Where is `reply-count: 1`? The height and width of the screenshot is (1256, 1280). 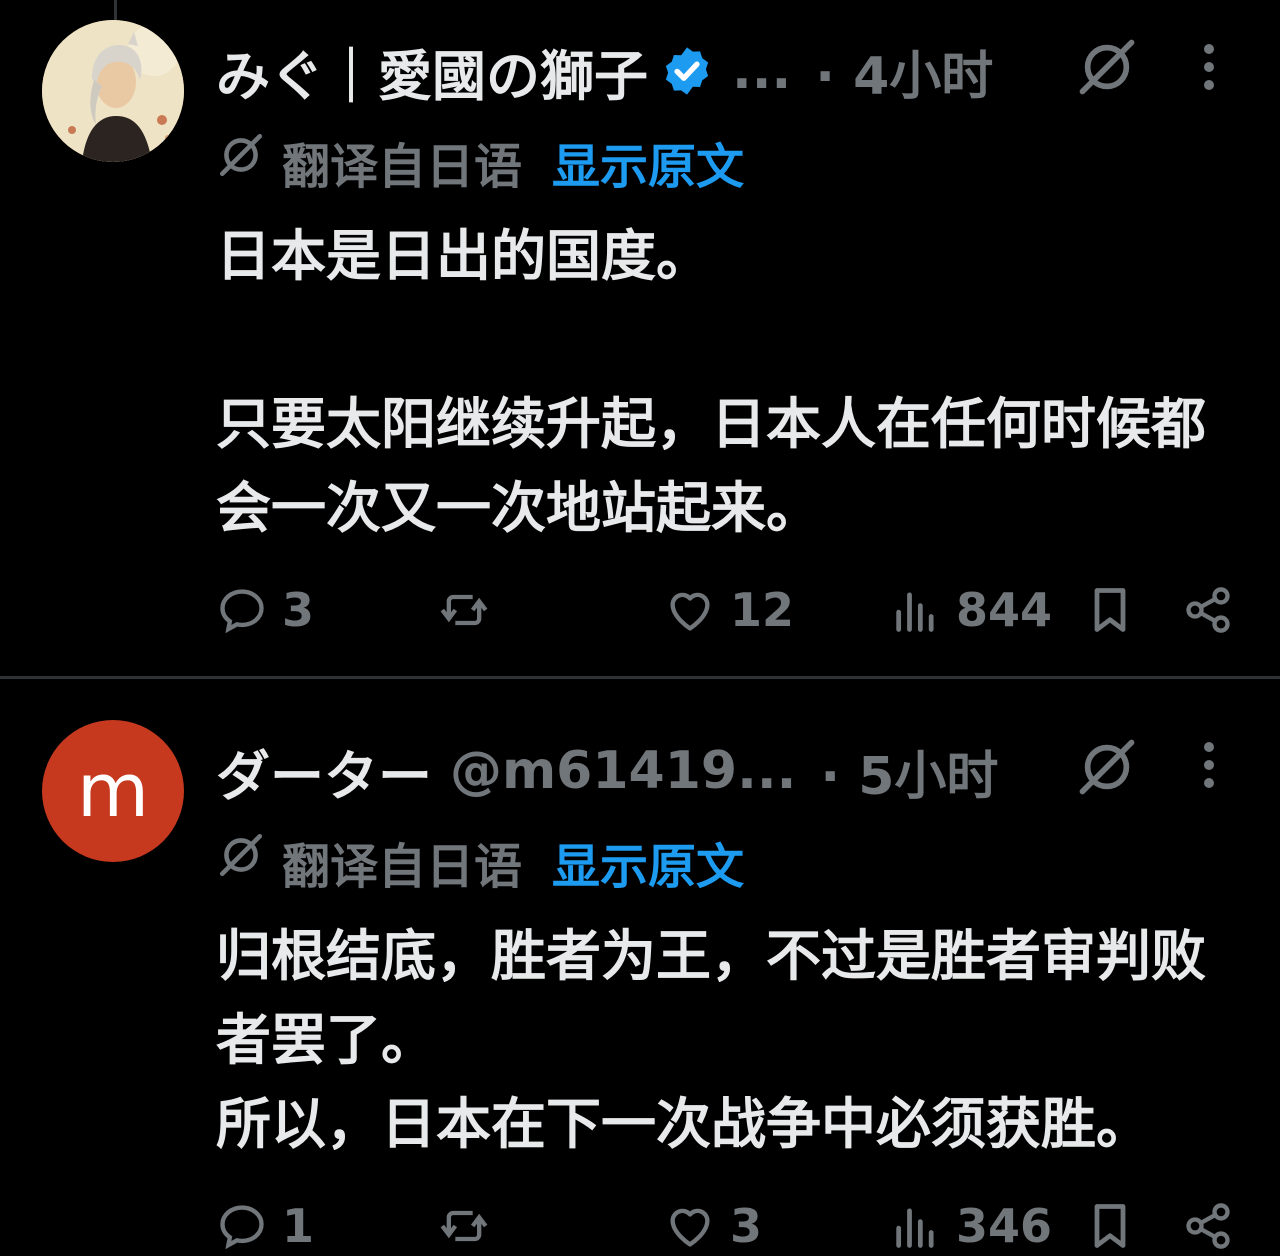 reply-count: 1 is located at coordinates (298, 1226).